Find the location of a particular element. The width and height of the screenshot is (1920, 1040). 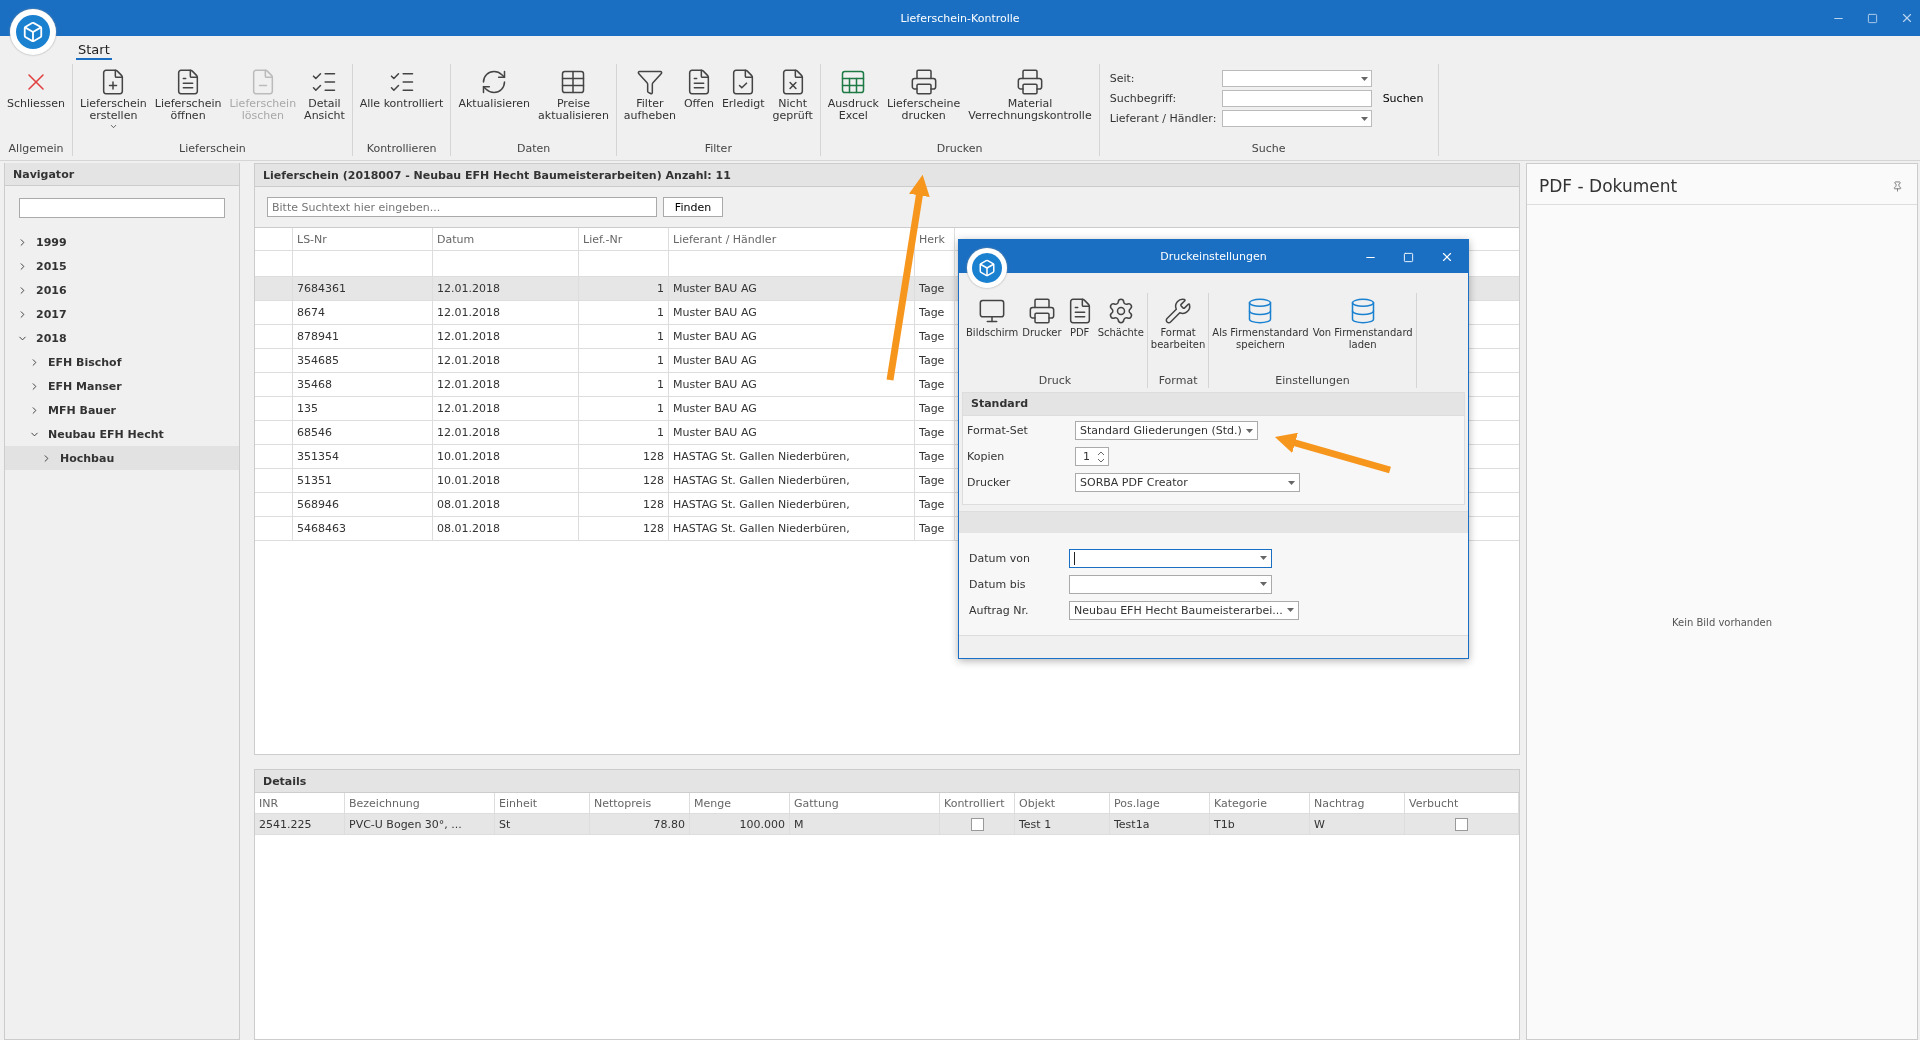

pin-icon is located at coordinates (1897, 186).